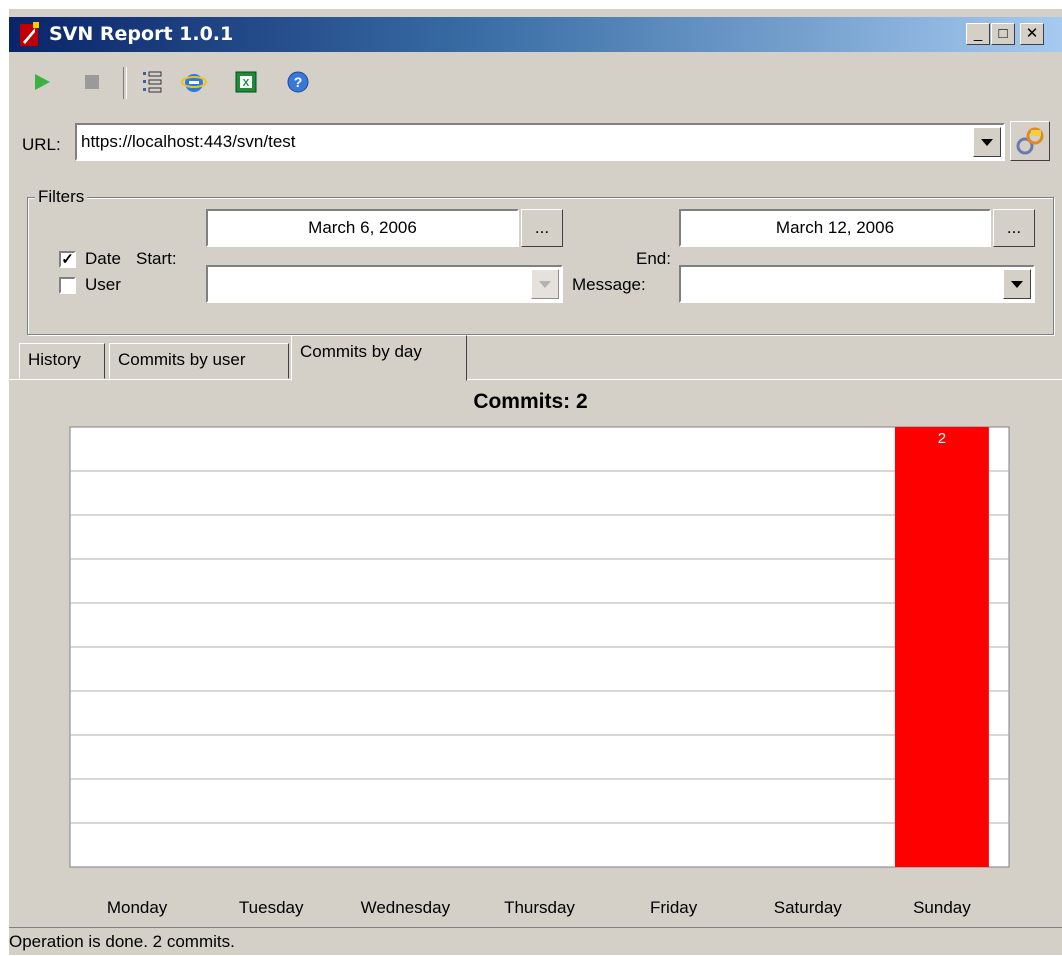 This screenshot has width=1062, height=956. I want to click on close-icon: ✕, so click(1032, 33).